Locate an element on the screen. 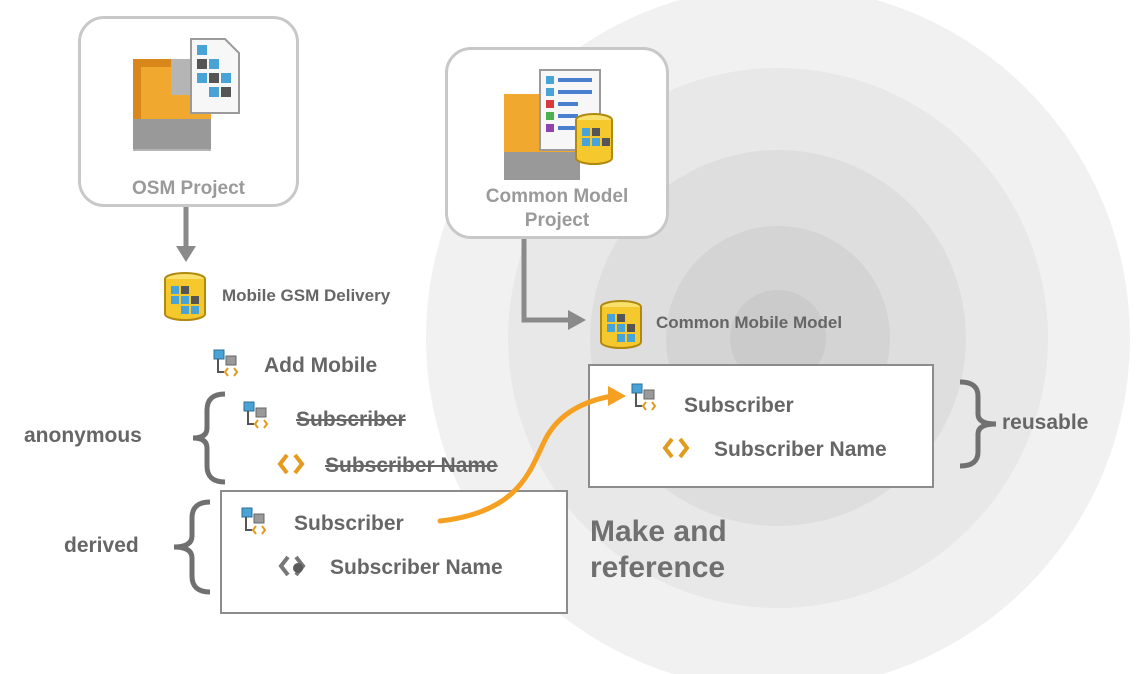  derived-subscriber-name-label: Subscriber Name is located at coordinates (416, 567).